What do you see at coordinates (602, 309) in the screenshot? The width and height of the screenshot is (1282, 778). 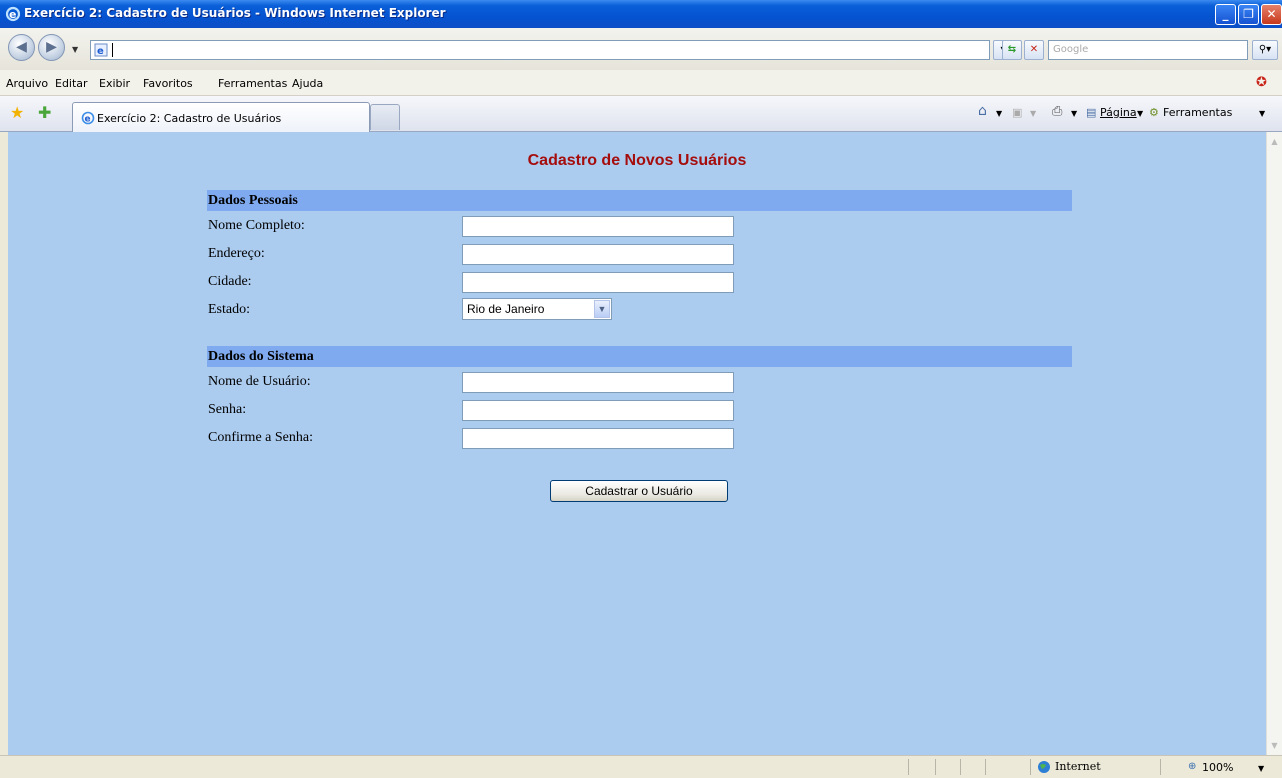 I see `chevron-down-icon: ▼` at bounding box center [602, 309].